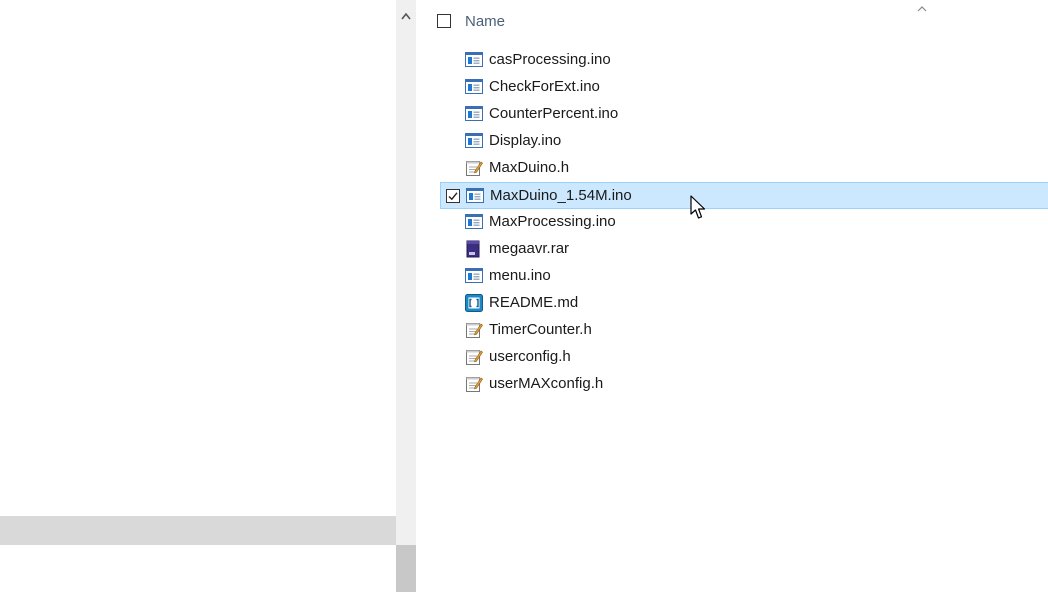  What do you see at coordinates (744, 357) in the screenshot?
I see `file-row: userconfig.h` at bounding box center [744, 357].